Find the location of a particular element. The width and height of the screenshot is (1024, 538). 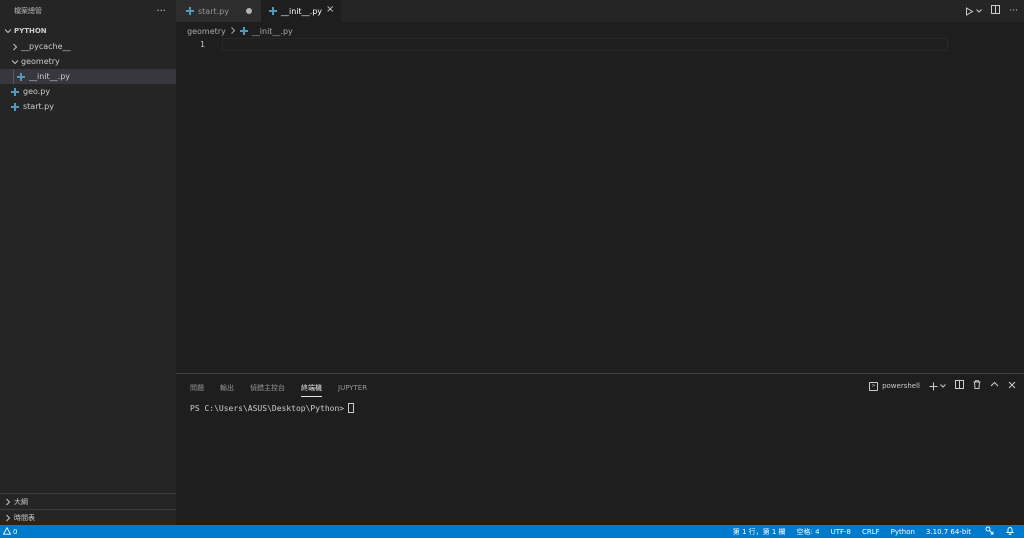

breadcrumb: geometry __init__.py is located at coordinates (240, 31).